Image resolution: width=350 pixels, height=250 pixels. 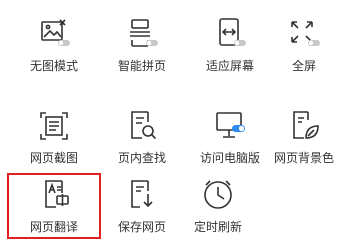 I want to click on screenshot-icon, so click(x=54, y=126).